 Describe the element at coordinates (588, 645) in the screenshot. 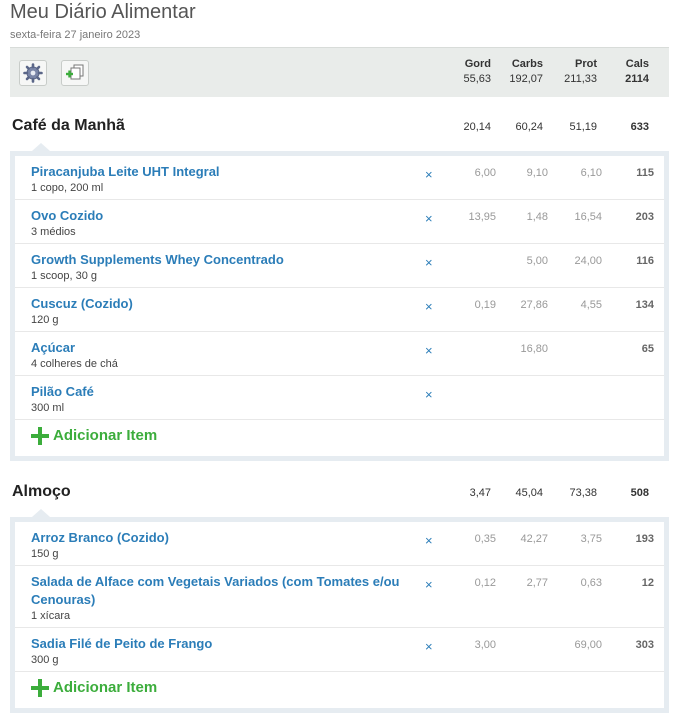

I see `food-item-prot: 69,00` at that location.